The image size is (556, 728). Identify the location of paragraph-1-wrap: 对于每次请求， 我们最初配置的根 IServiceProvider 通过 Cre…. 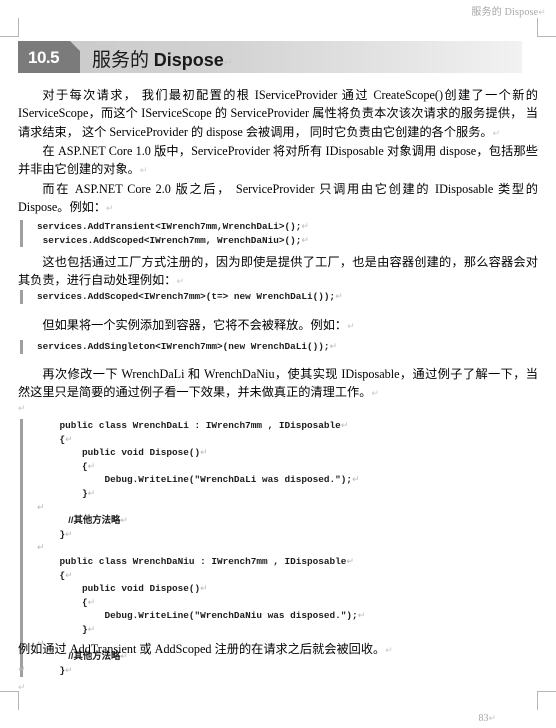
(278, 114).